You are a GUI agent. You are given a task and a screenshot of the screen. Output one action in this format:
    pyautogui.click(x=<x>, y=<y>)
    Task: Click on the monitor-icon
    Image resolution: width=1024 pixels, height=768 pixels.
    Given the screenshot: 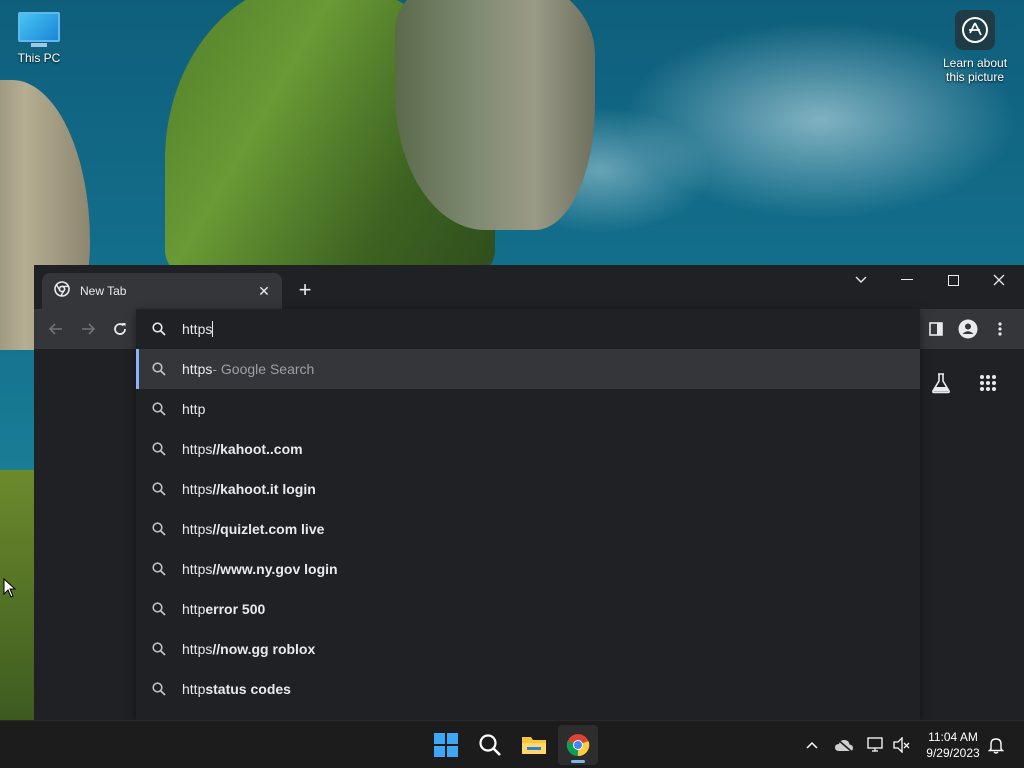 What is the action you would take?
    pyautogui.click(x=39, y=27)
    